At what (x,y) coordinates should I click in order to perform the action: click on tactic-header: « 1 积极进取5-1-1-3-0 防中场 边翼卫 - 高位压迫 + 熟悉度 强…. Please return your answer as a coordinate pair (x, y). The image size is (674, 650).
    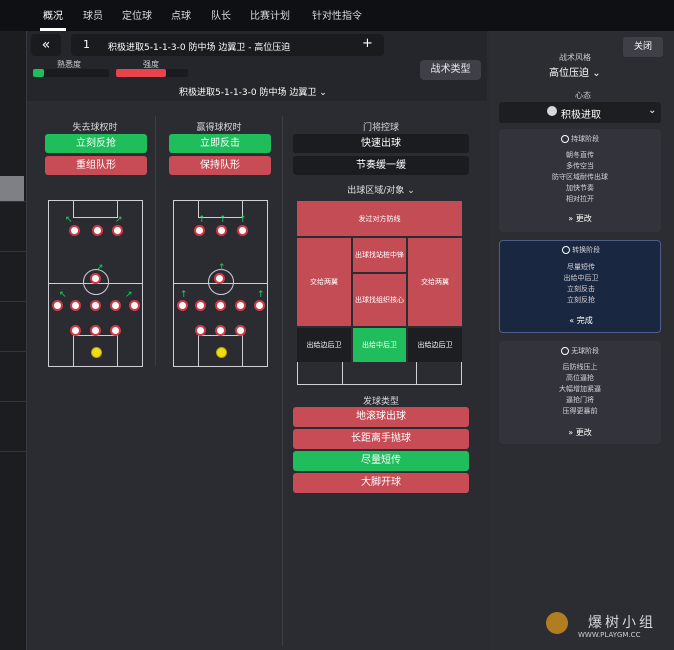
    Looking at the image, I should click on (257, 66).